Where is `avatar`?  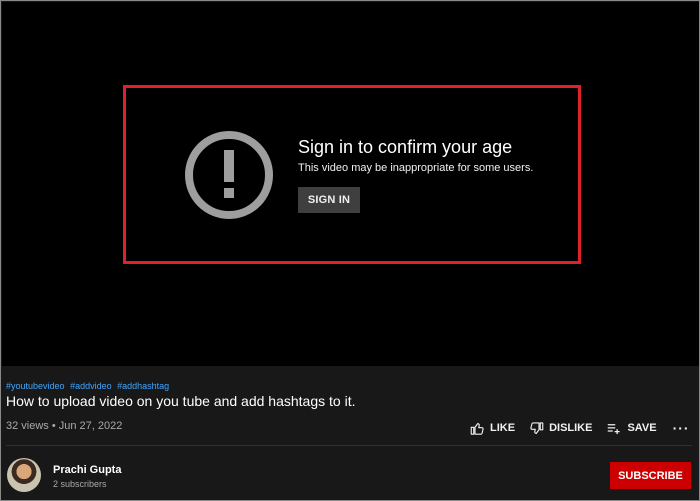
avatar is located at coordinates (24, 475).